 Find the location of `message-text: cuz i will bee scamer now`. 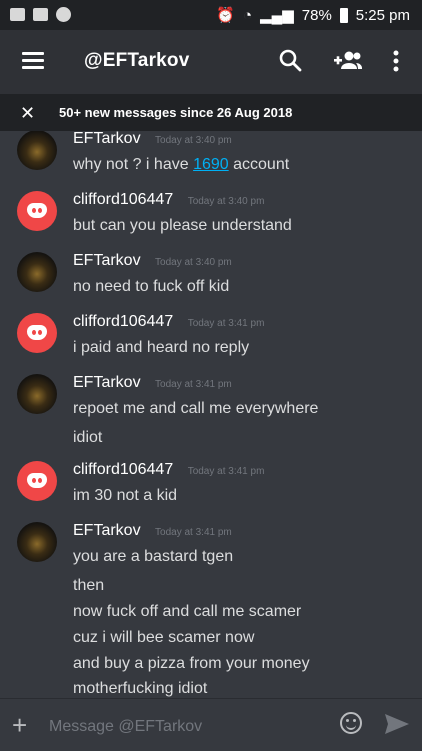

message-text: cuz i will bee scamer now is located at coordinates (164, 637).